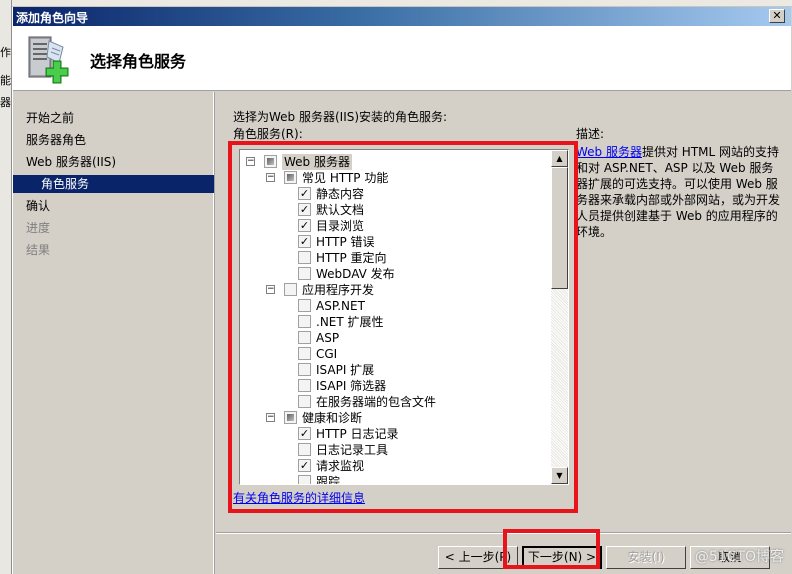 The width and height of the screenshot is (792, 574). I want to click on tree-item-label: .NET 扩展性, so click(350, 322).